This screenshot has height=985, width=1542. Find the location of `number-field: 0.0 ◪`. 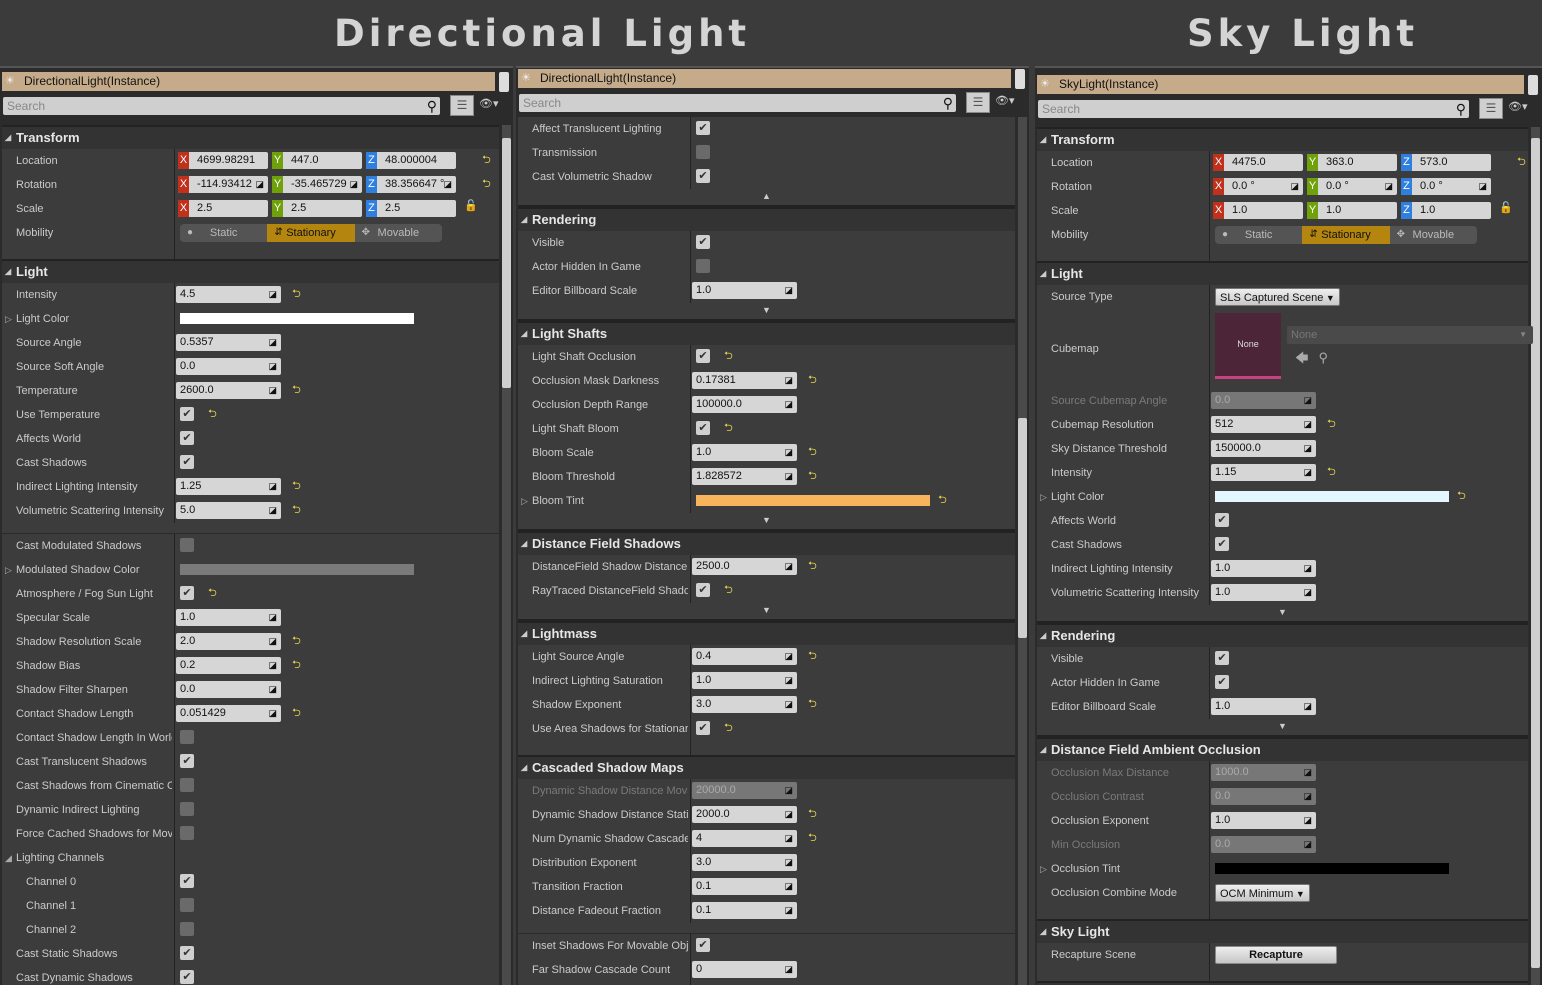

number-field: 0.0 ◪ is located at coordinates (228, 689).